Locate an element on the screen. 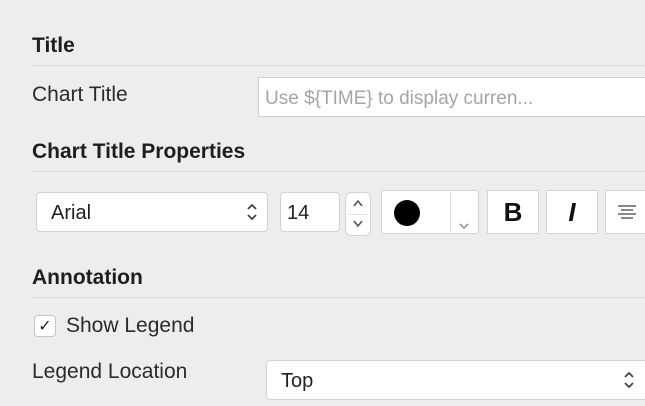 The height and width of the screenshot is (406, 645). color-swatch is located at coordinates (407, 213).